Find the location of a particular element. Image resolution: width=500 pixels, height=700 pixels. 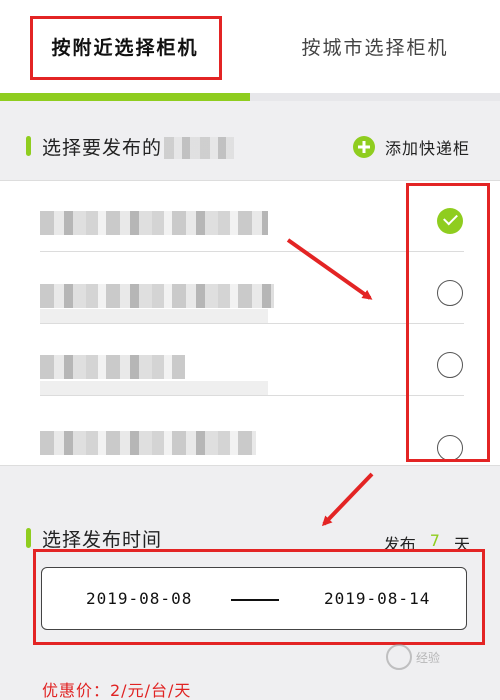

tab-divider-strip is located at coordinates (375, 97).